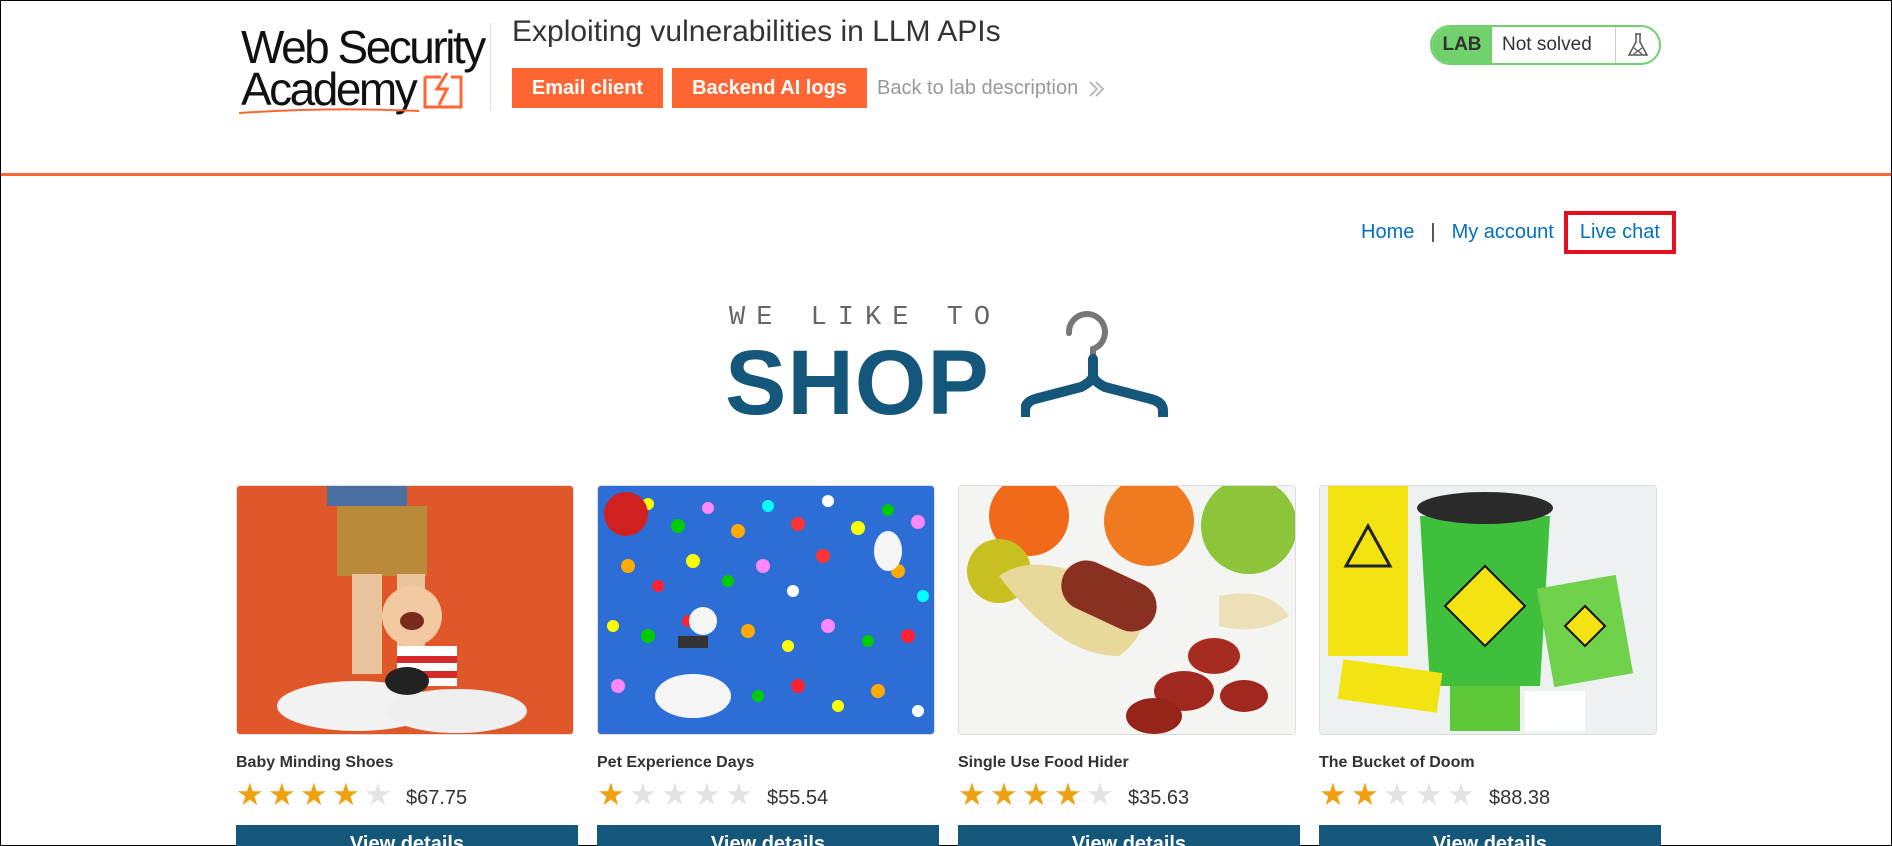 This screenshot has height=846, width=1892. I want to click on back-link-label: Back to lab description, so click(978, 88).